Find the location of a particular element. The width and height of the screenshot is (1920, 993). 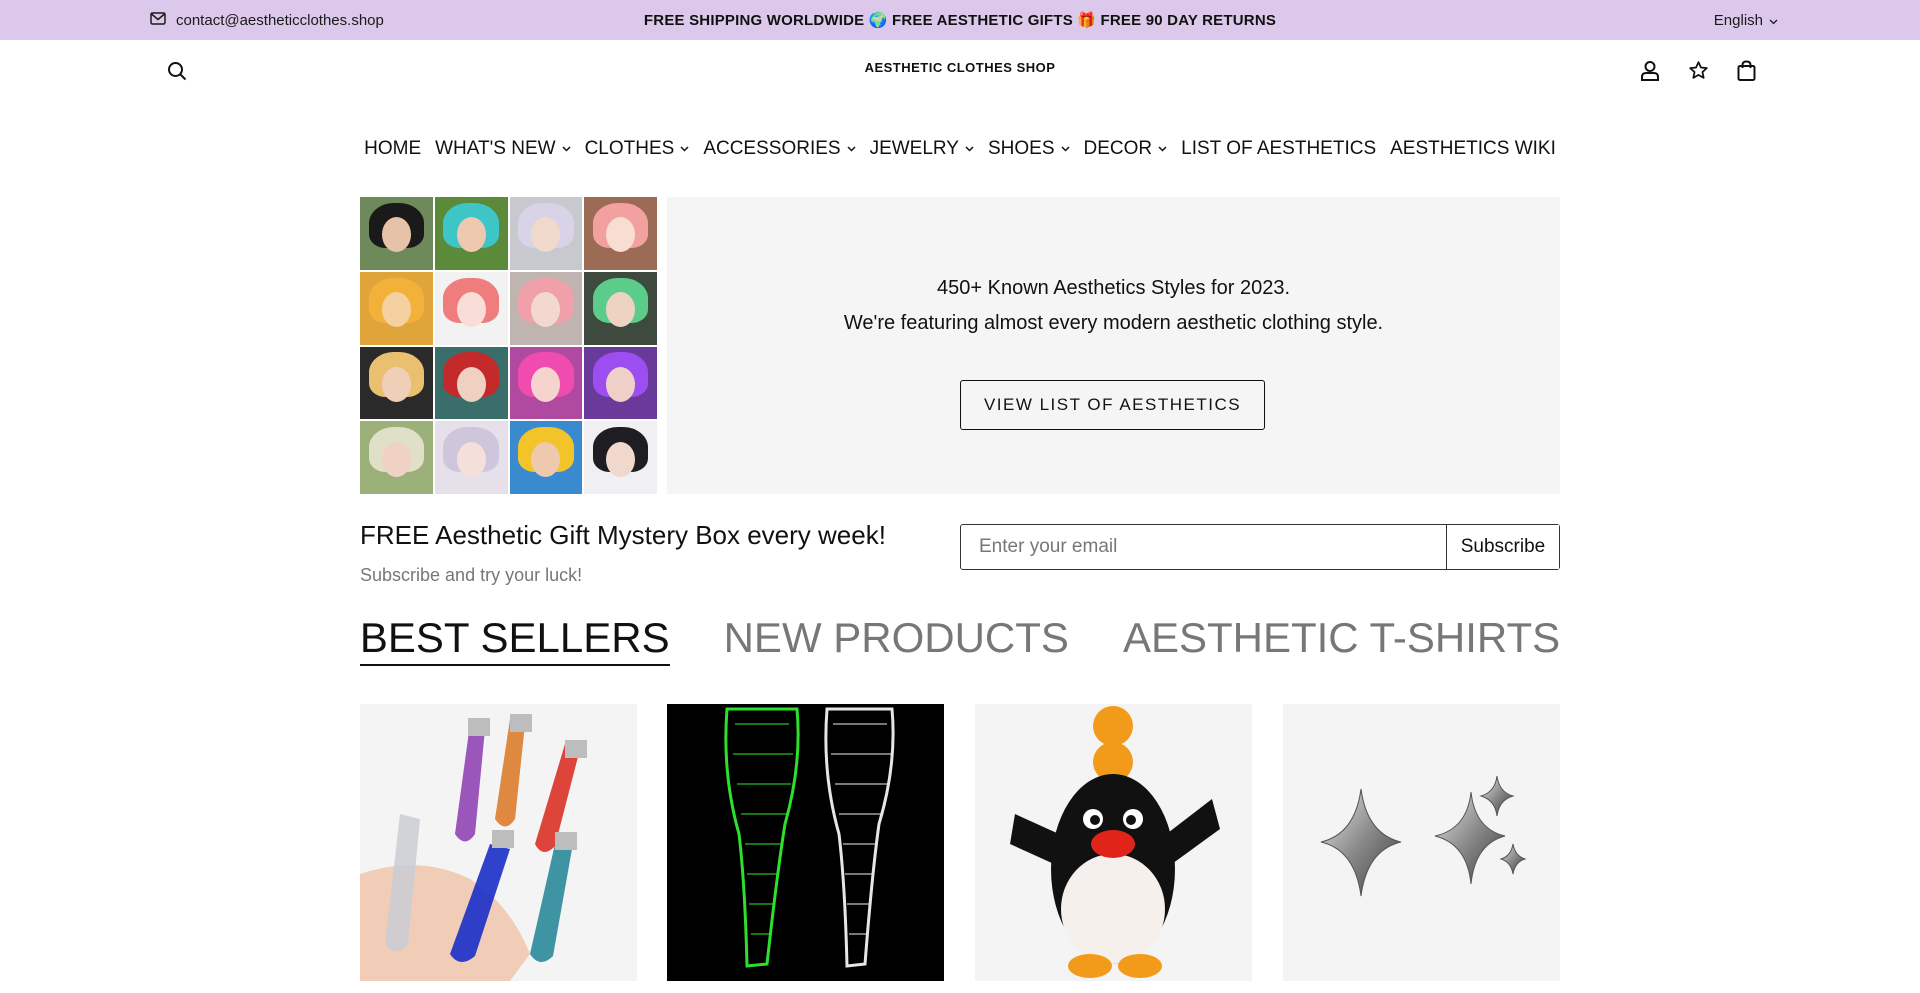

hero-collage-image is located at coordinates (508, 345).